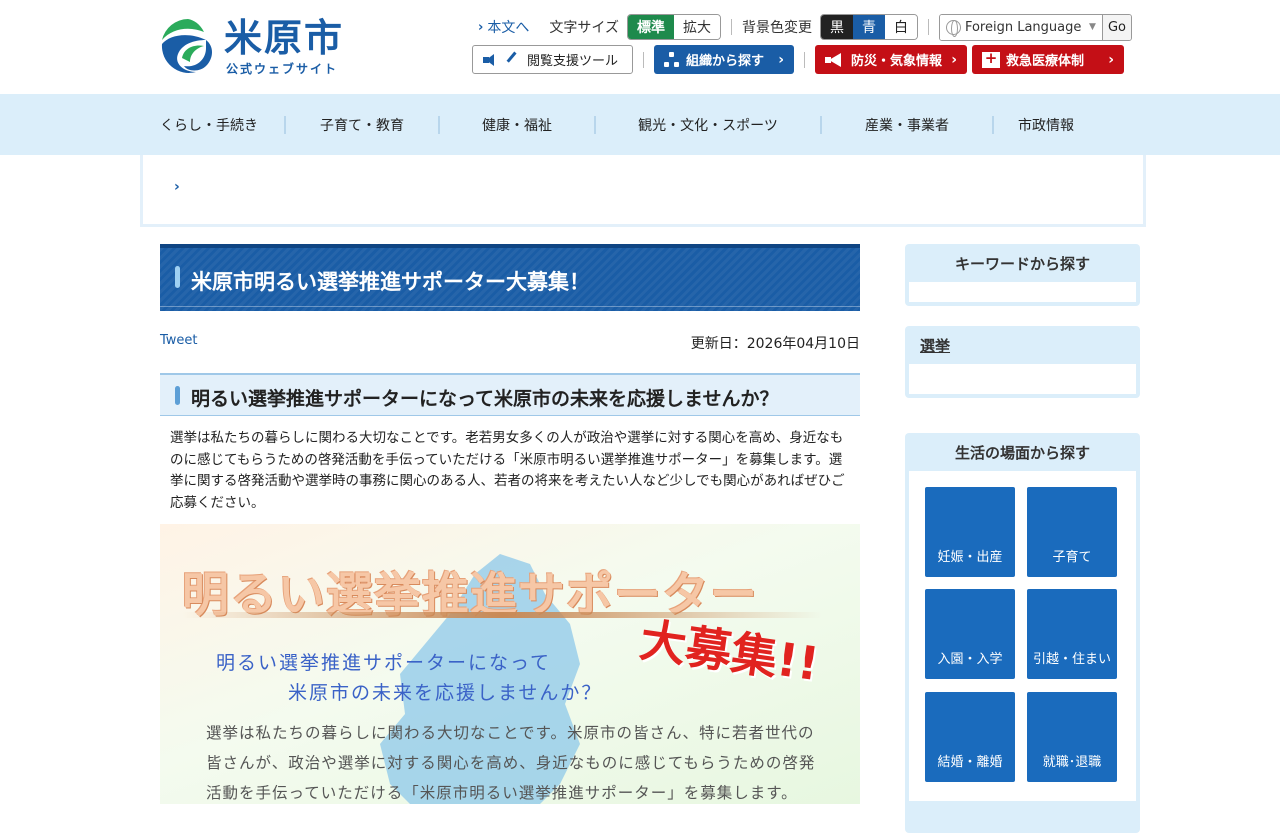 This screenshot has height=833, width=1280. Describe the element at coordinates (573, 61) in the screenshot. I see `reading-tool-label: 閲覧支援ツール` at that location.